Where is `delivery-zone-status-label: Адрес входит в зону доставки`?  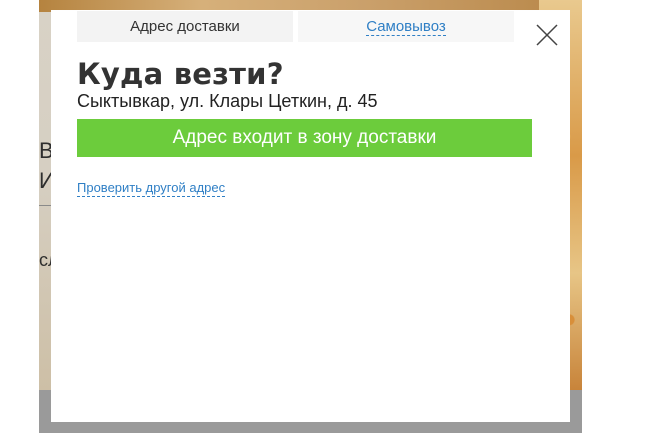
delivery-zone-status-label: Адрес входит в зону доставки is located at coordinates (304, 137).